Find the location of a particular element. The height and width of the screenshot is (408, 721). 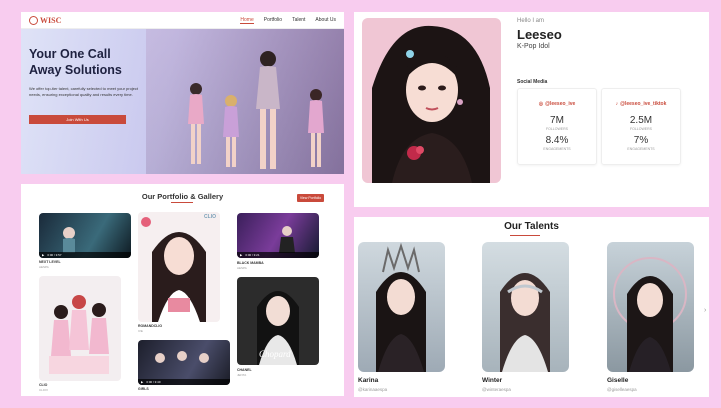

video-player: ▶ 0:00 / 3:21 is located at coordinates (278, 235).